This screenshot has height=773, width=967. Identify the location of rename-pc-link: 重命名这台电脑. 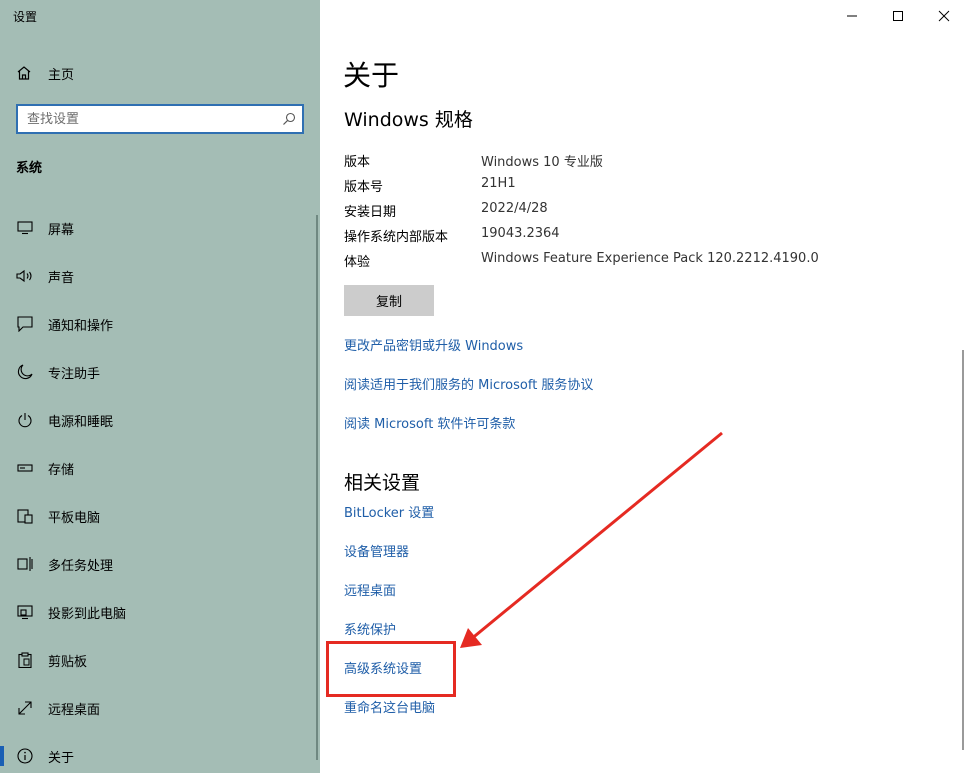
(389, 706).